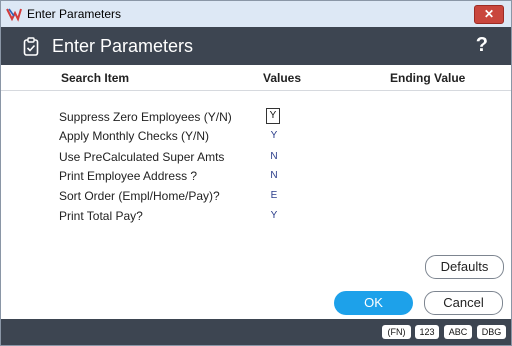 The width and height of the screenshot is (512, 346). What do you see at coordinates (274, 195) in the screenshot?
I see `param-value-input: E` at bounding box center [274, 195].